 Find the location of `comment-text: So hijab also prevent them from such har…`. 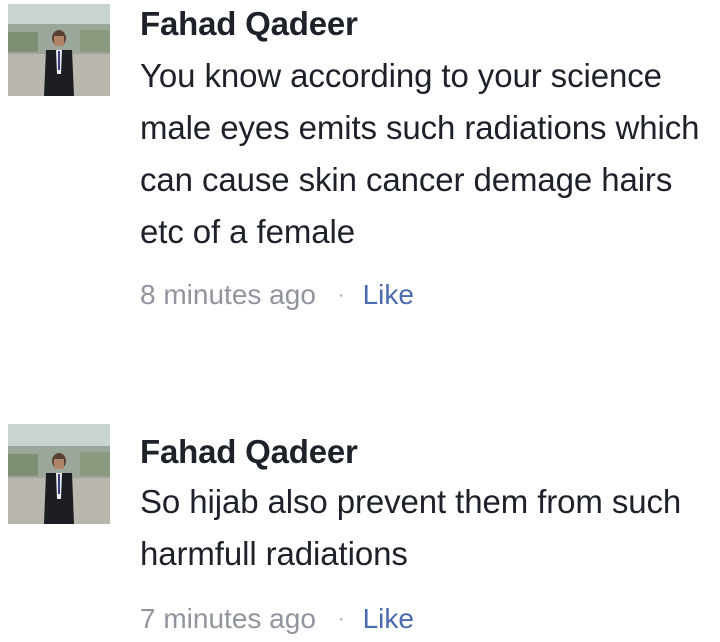

comment-text: So hijab also prevent them from such har… is located at coordinates (411, 527).